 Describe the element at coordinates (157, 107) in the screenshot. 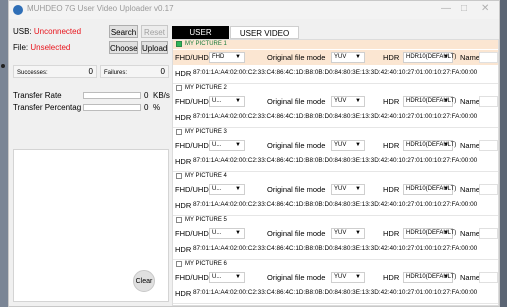

I see `transfer-percent-unit: %` at that location.